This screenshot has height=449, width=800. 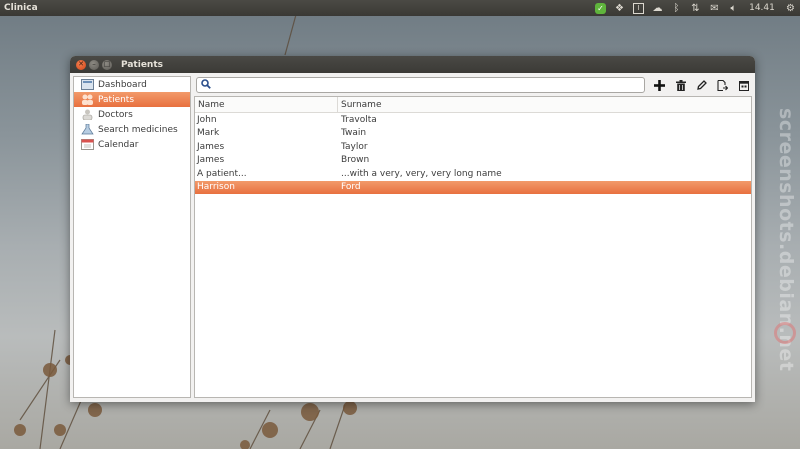 I want to click on calendar-button, so click(x=743, y=85).